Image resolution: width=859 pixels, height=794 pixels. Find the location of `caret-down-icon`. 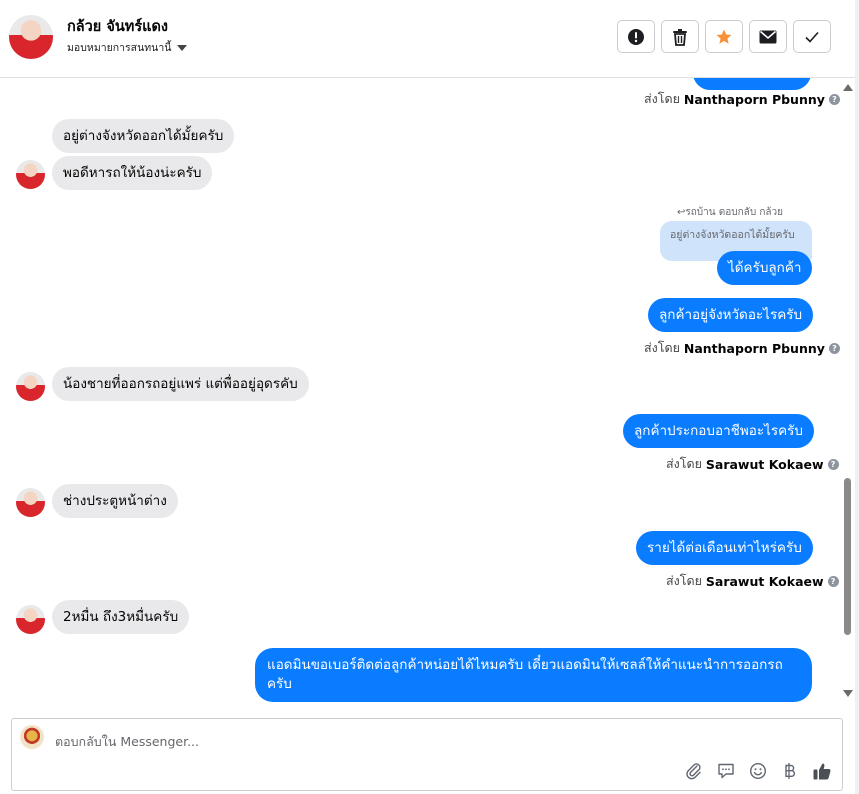

caret-down-icon is located at coordinates (182, 47).